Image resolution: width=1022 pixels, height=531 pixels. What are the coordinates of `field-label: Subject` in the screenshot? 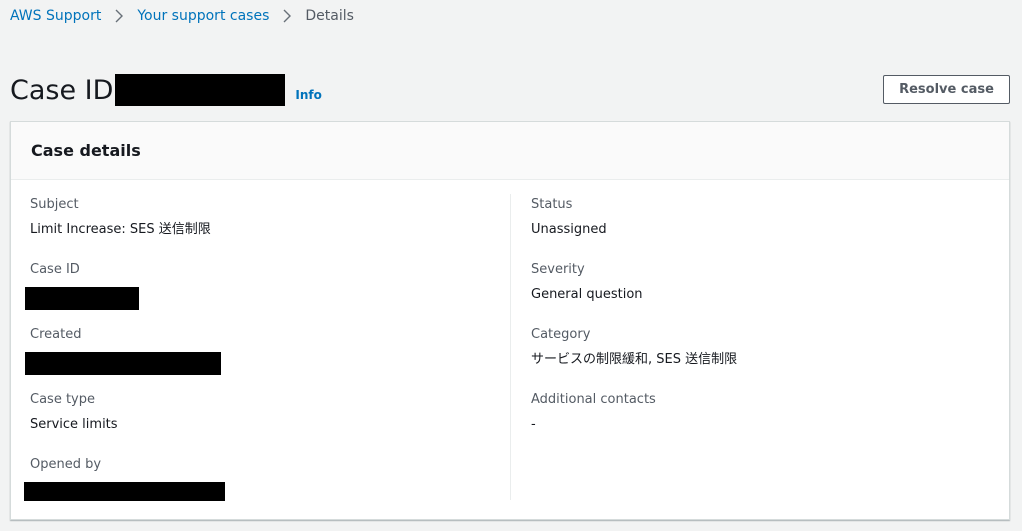 It's located at (54, 204).